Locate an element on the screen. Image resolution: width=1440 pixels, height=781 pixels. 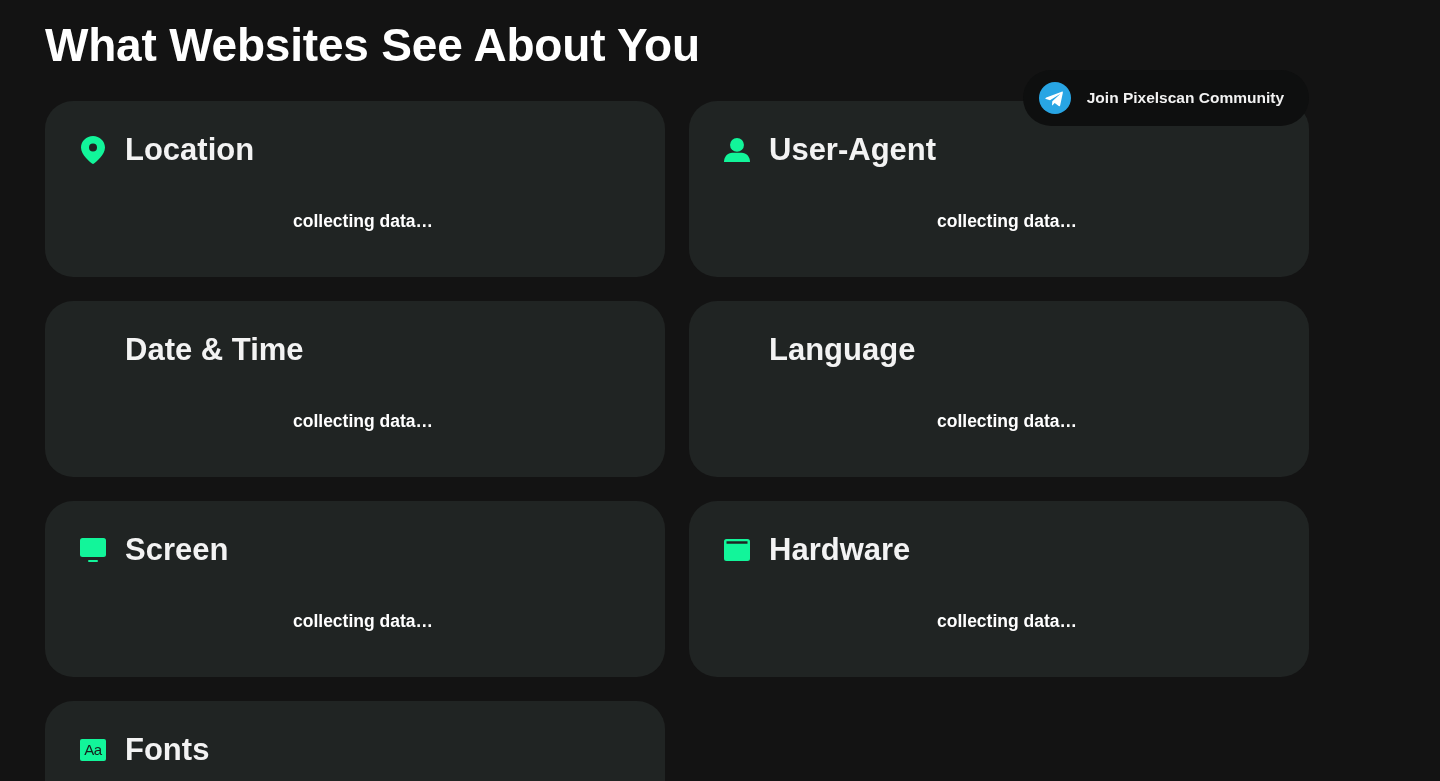
paper-plane-icon is located at coordinates (1054, 98).